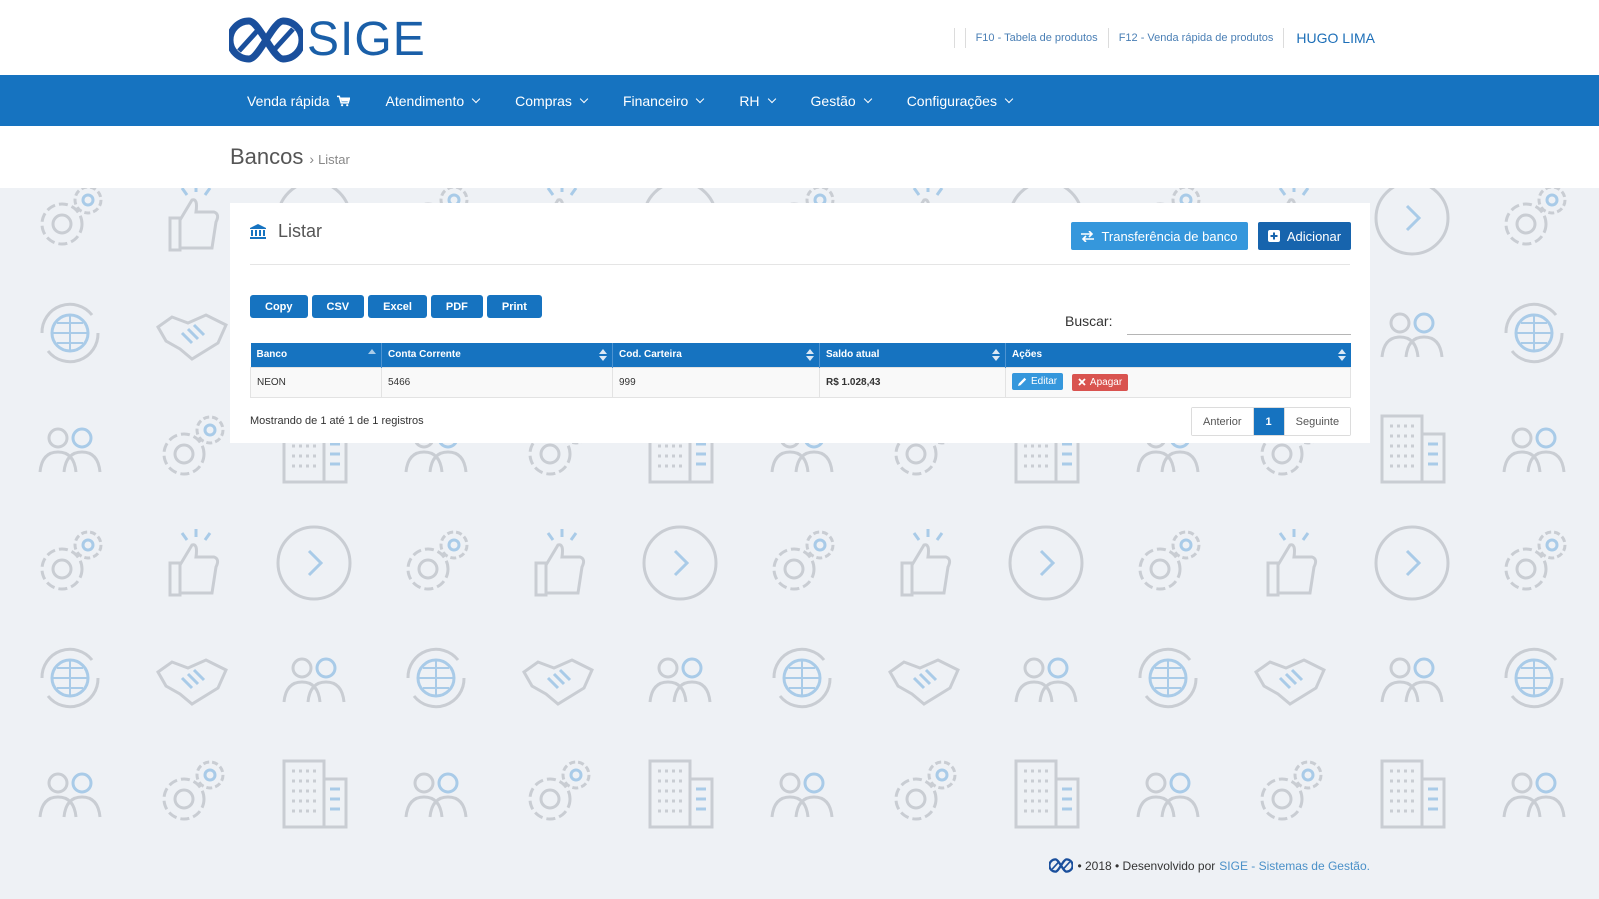 Image resolution: width=1599 pixels, height=899 pixels. I want to click on column-label: Conta Corrente, so click(424, 355).